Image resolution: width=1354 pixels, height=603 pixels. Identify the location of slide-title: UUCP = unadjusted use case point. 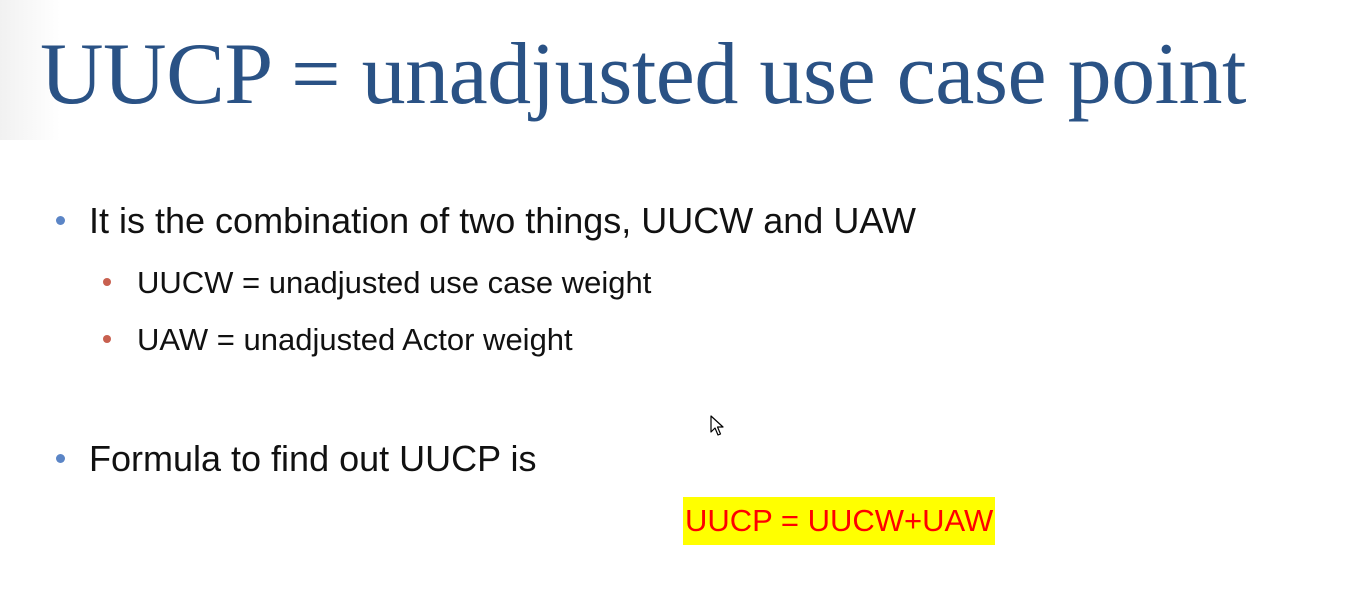
(643, 74).